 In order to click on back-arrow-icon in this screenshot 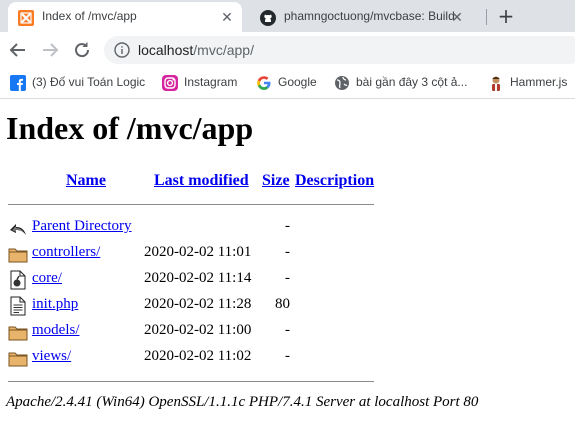, I will do `click(18, 228)`.